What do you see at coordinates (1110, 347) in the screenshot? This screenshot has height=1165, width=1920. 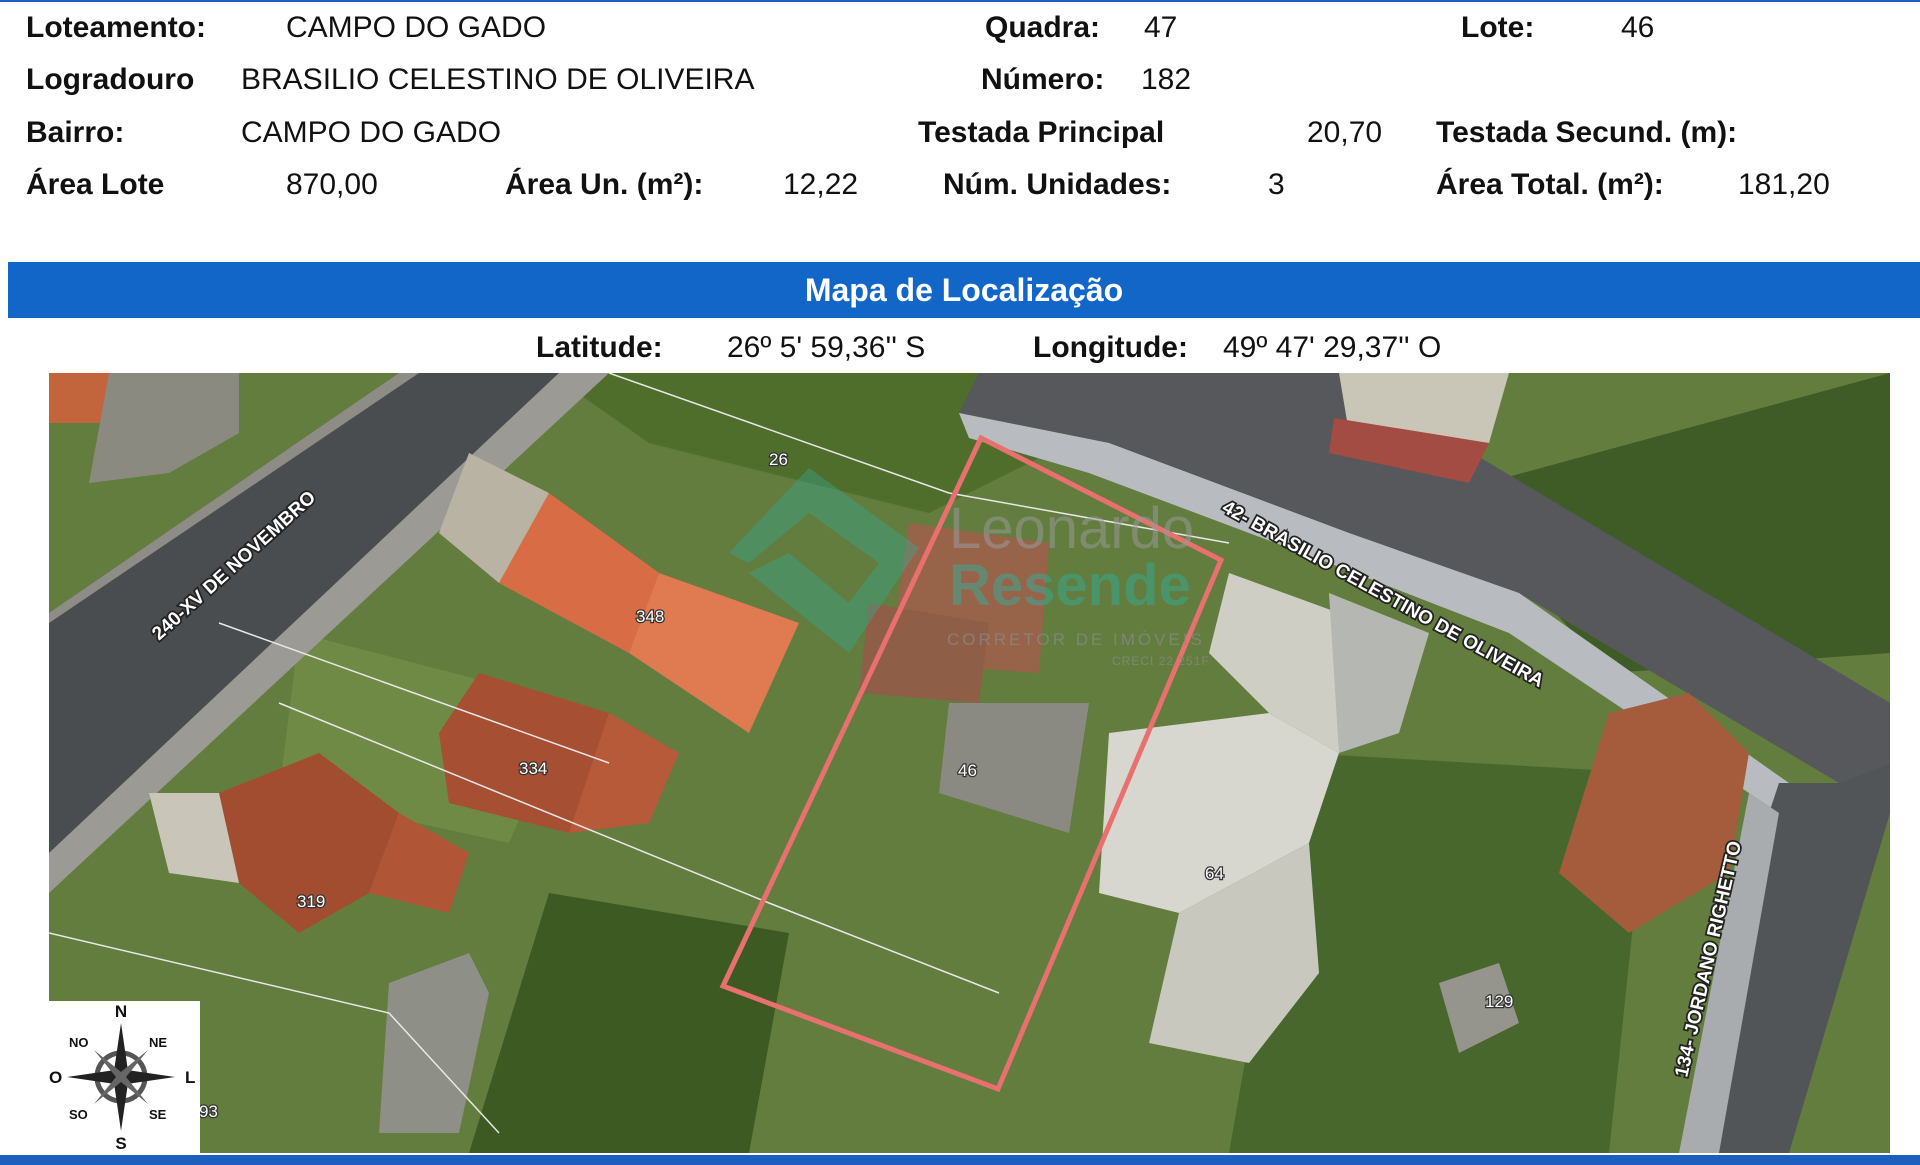 I see `longitude-label: Longitude:` at bounding box center [1110, 347].